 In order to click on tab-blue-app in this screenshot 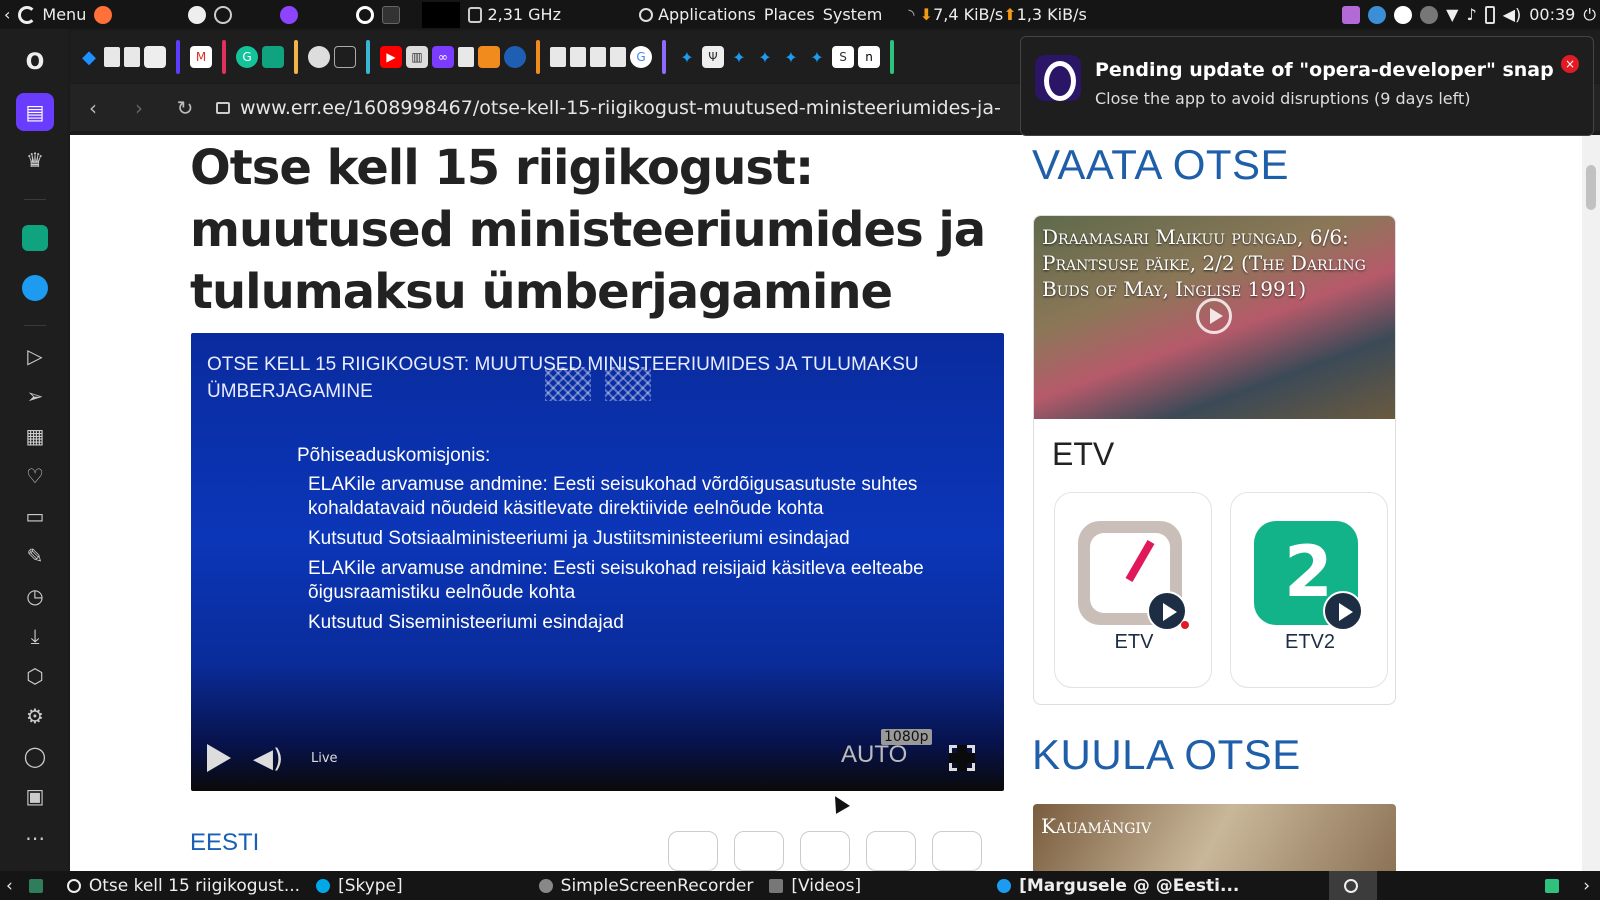, I will do `click(515, 57)`.